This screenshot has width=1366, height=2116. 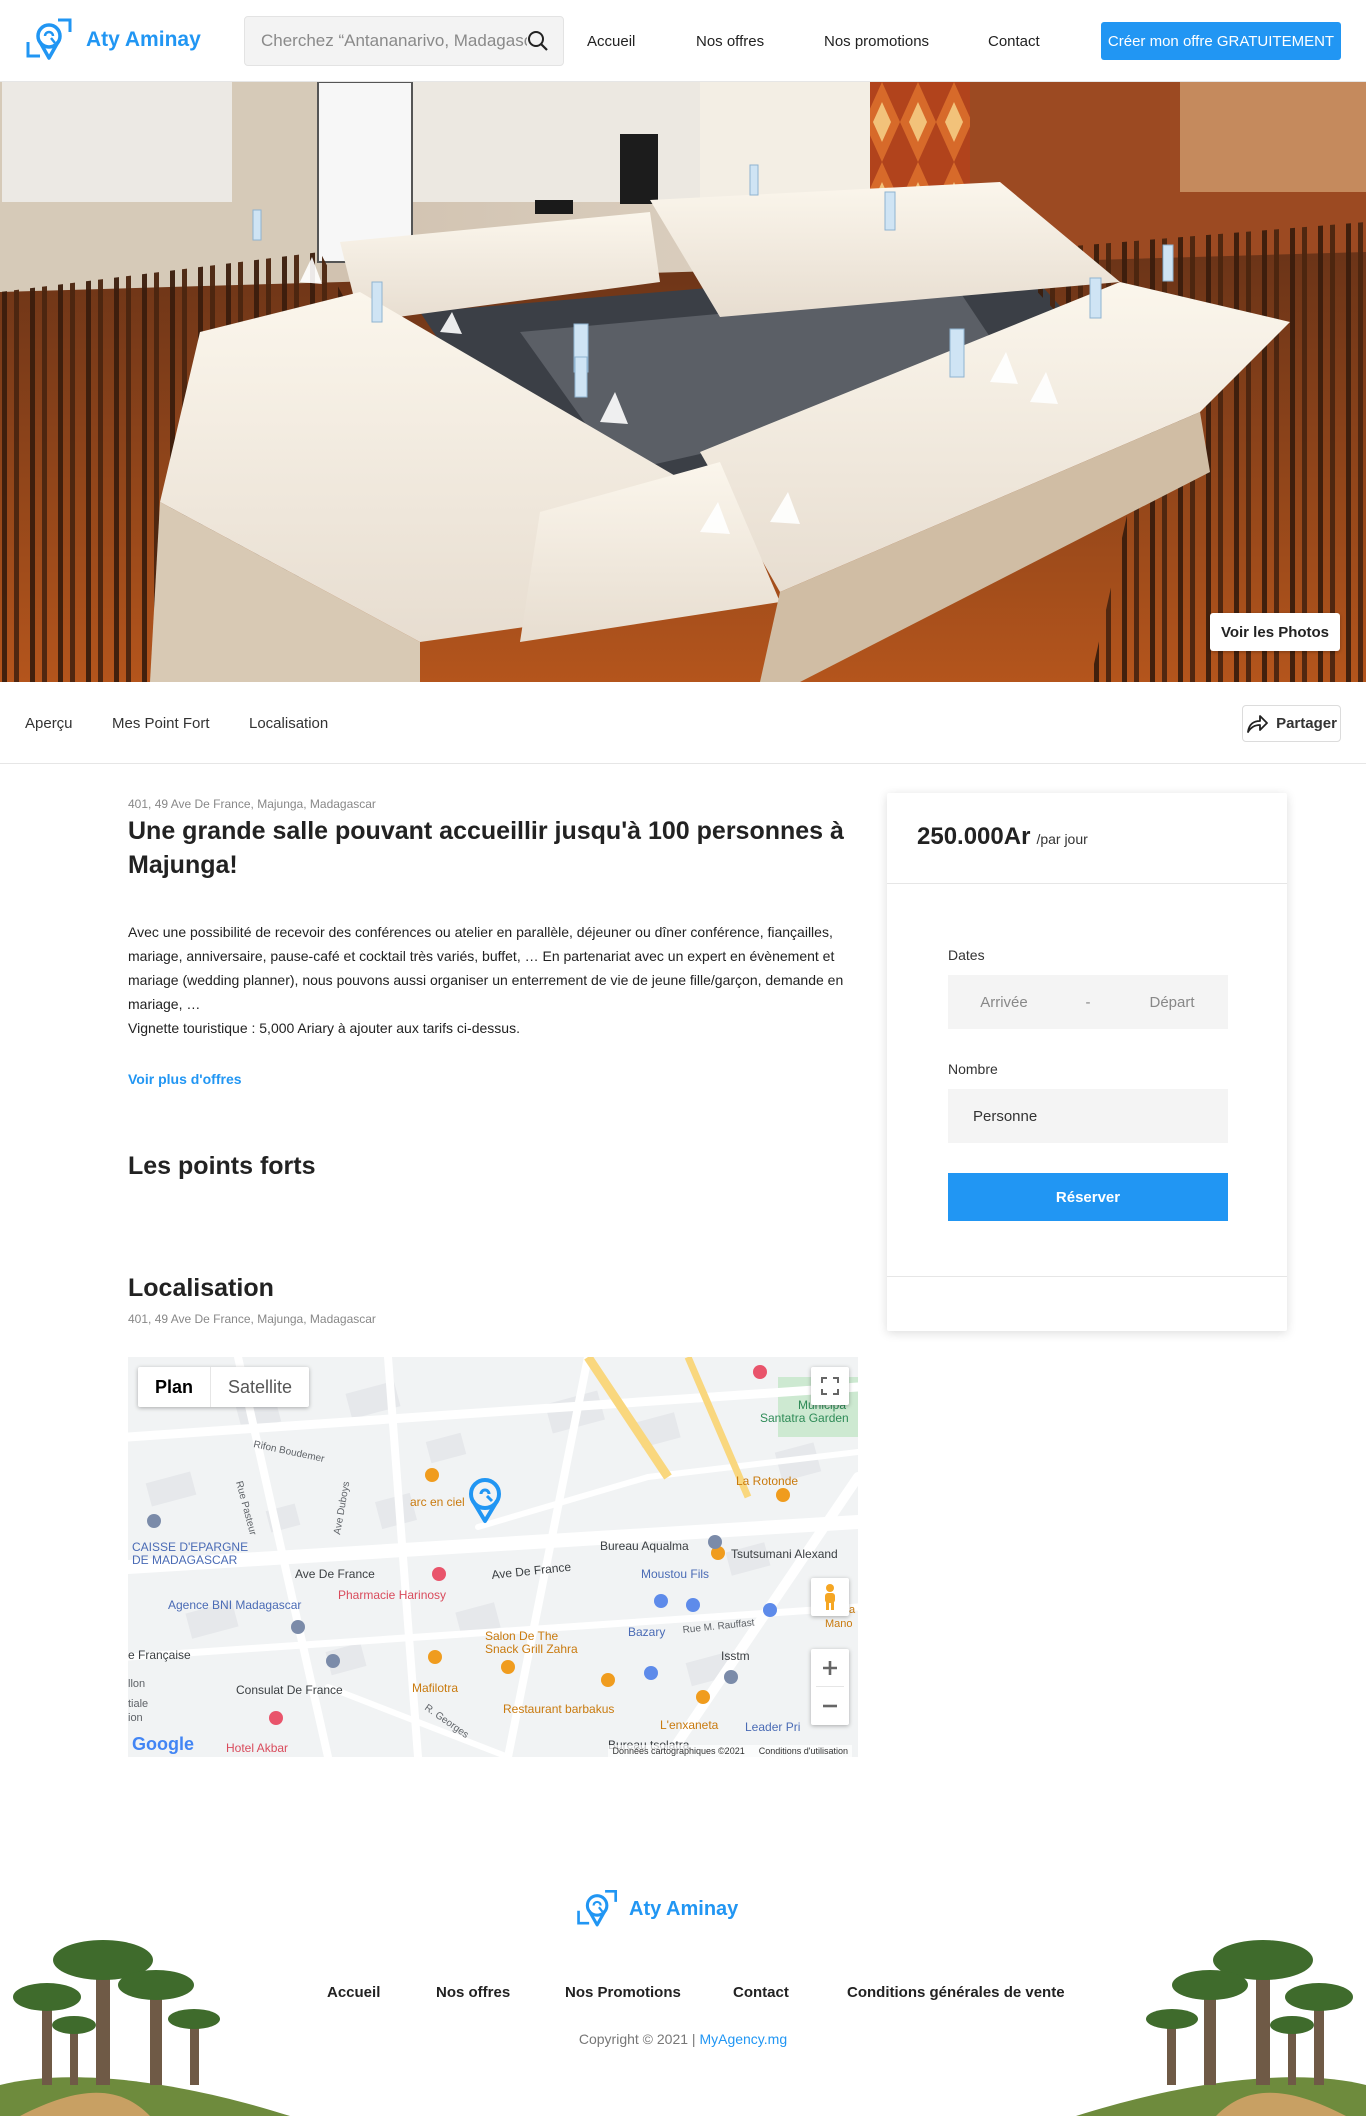 I want to click on map-label: Santatra Garden, so click(x=804, y=1418).